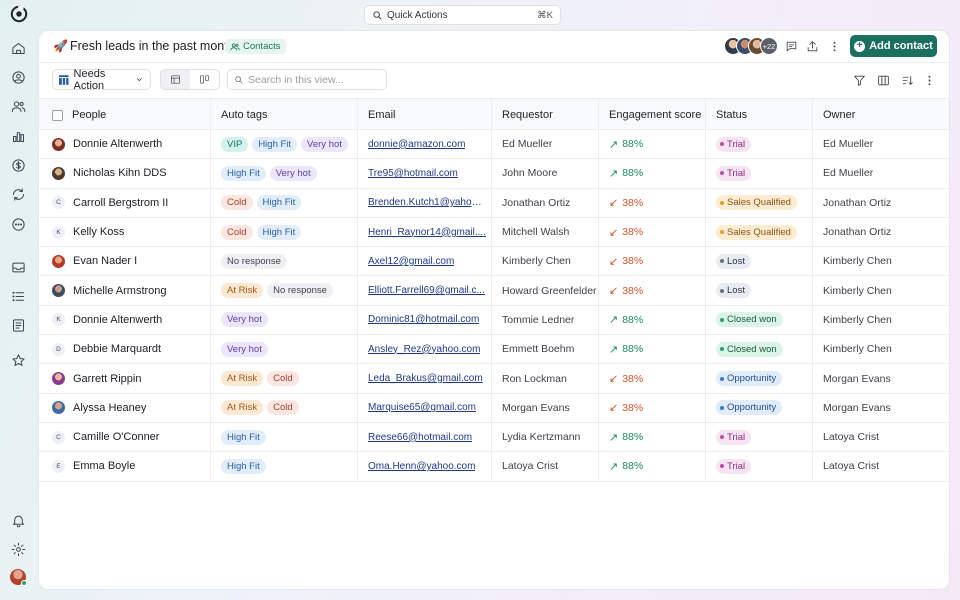  I want to click on add-contact-button: + Add contact, so click(893, 46).